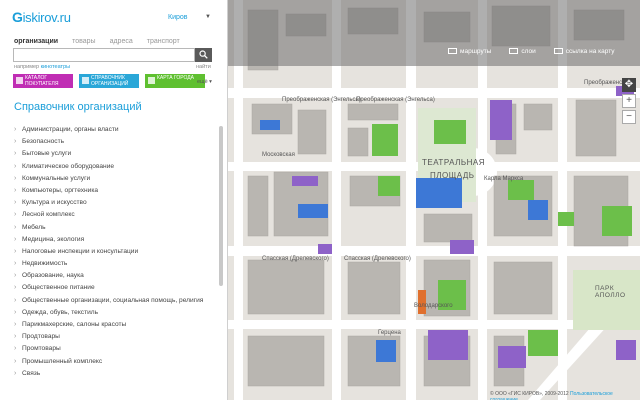  Describe the element at coordinates (433, 306) in the screenshot. I see `street-label: Володарского` at that location.